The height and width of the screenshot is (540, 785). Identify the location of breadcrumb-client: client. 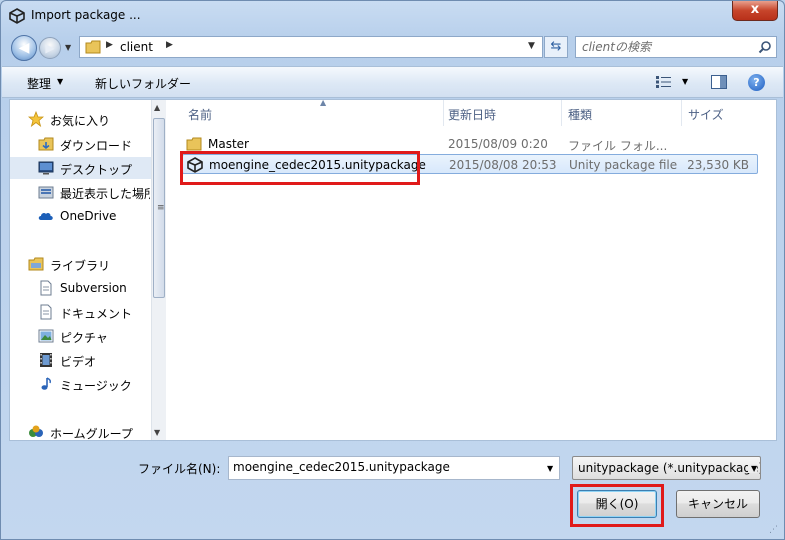
(136, 47).